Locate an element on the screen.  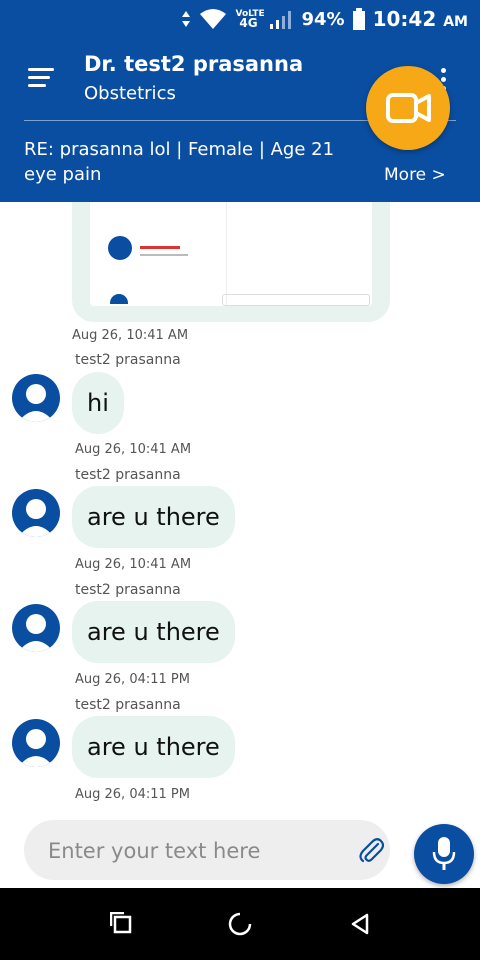
system-nav-bar is located at coordinates (240, 924).